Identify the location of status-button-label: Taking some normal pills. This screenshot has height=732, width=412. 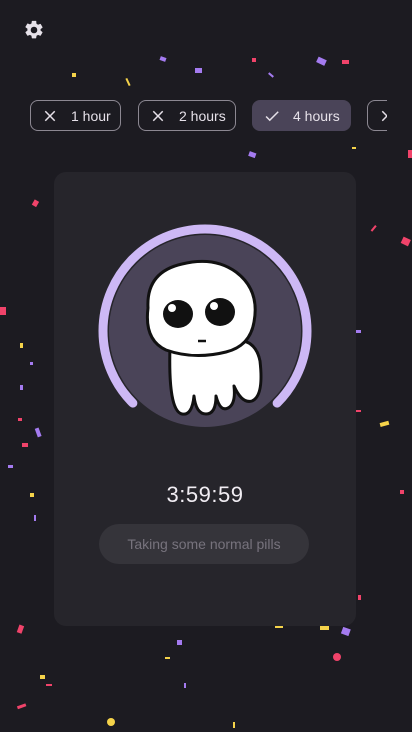
(204, 544).